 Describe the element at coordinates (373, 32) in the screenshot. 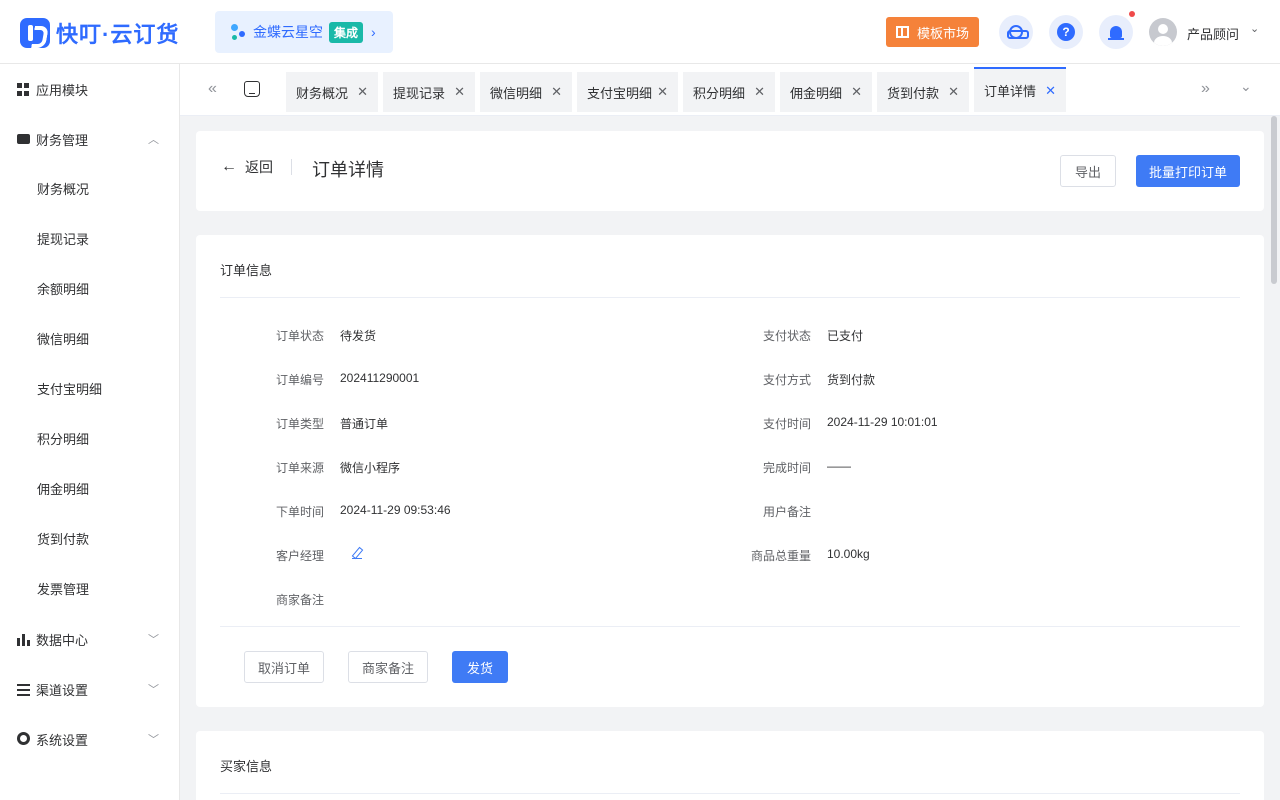

I see `chevron-right-icon: ›` at that location.